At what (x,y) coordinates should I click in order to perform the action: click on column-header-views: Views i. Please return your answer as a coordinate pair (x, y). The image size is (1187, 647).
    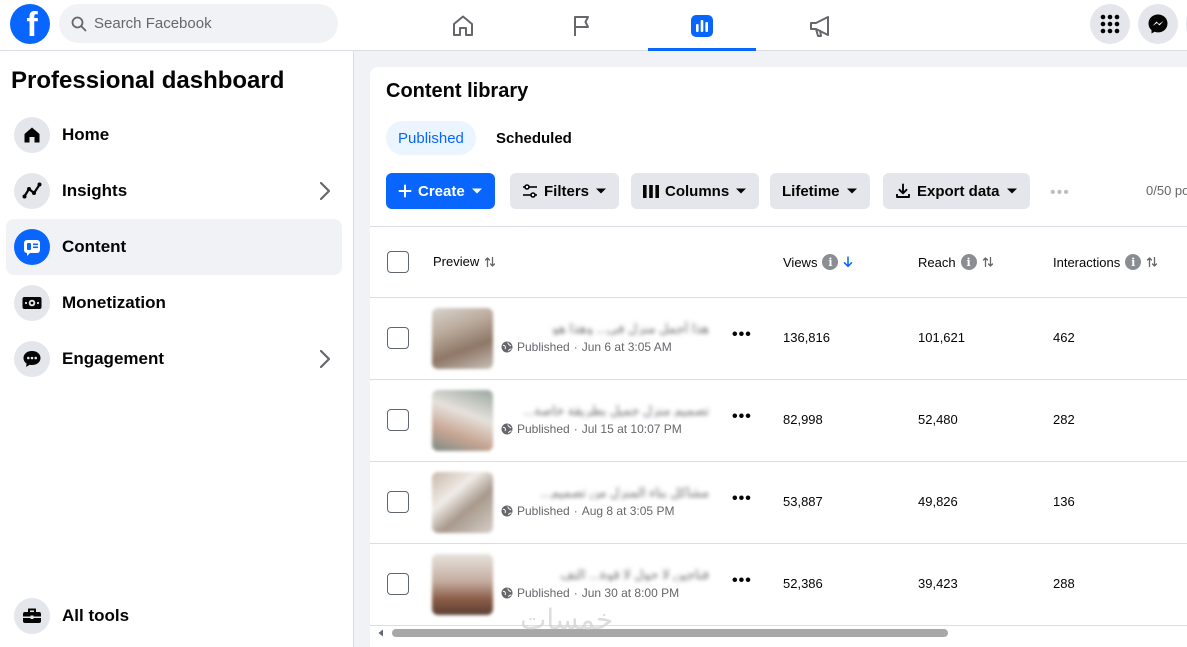
    Looking at the image, I should click on (818, 262).